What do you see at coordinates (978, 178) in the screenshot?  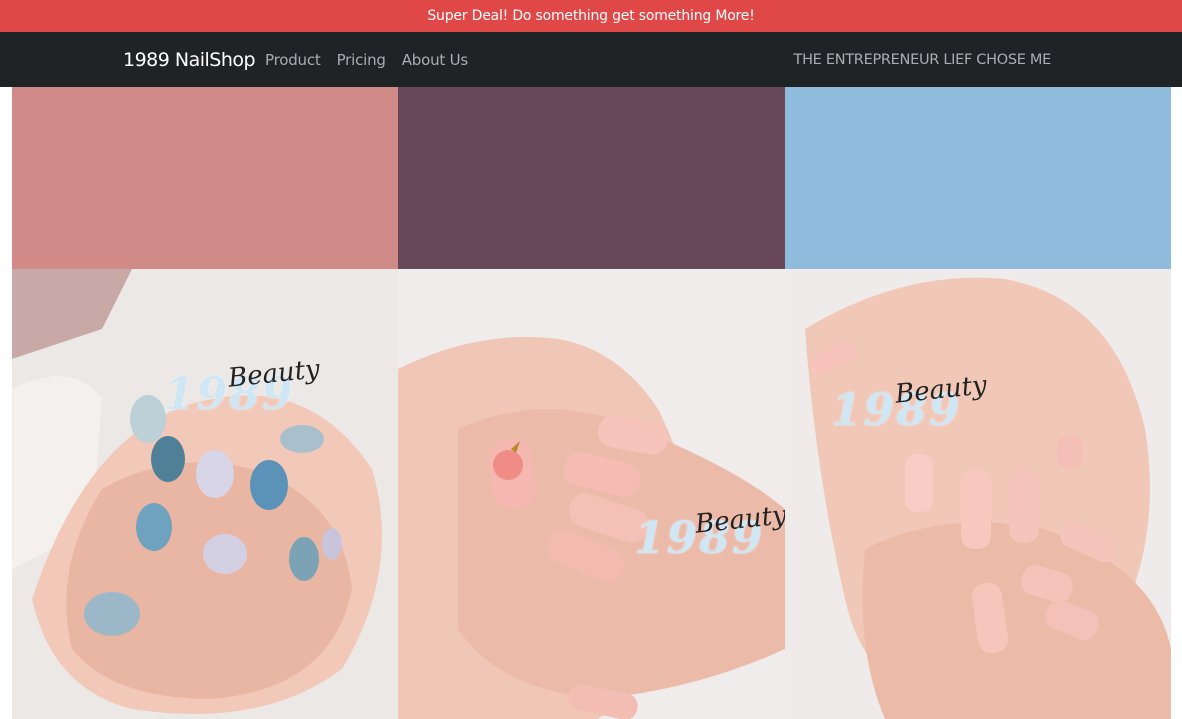 I see `color-swatch-sky-blue` at bounding box center [978, 178].